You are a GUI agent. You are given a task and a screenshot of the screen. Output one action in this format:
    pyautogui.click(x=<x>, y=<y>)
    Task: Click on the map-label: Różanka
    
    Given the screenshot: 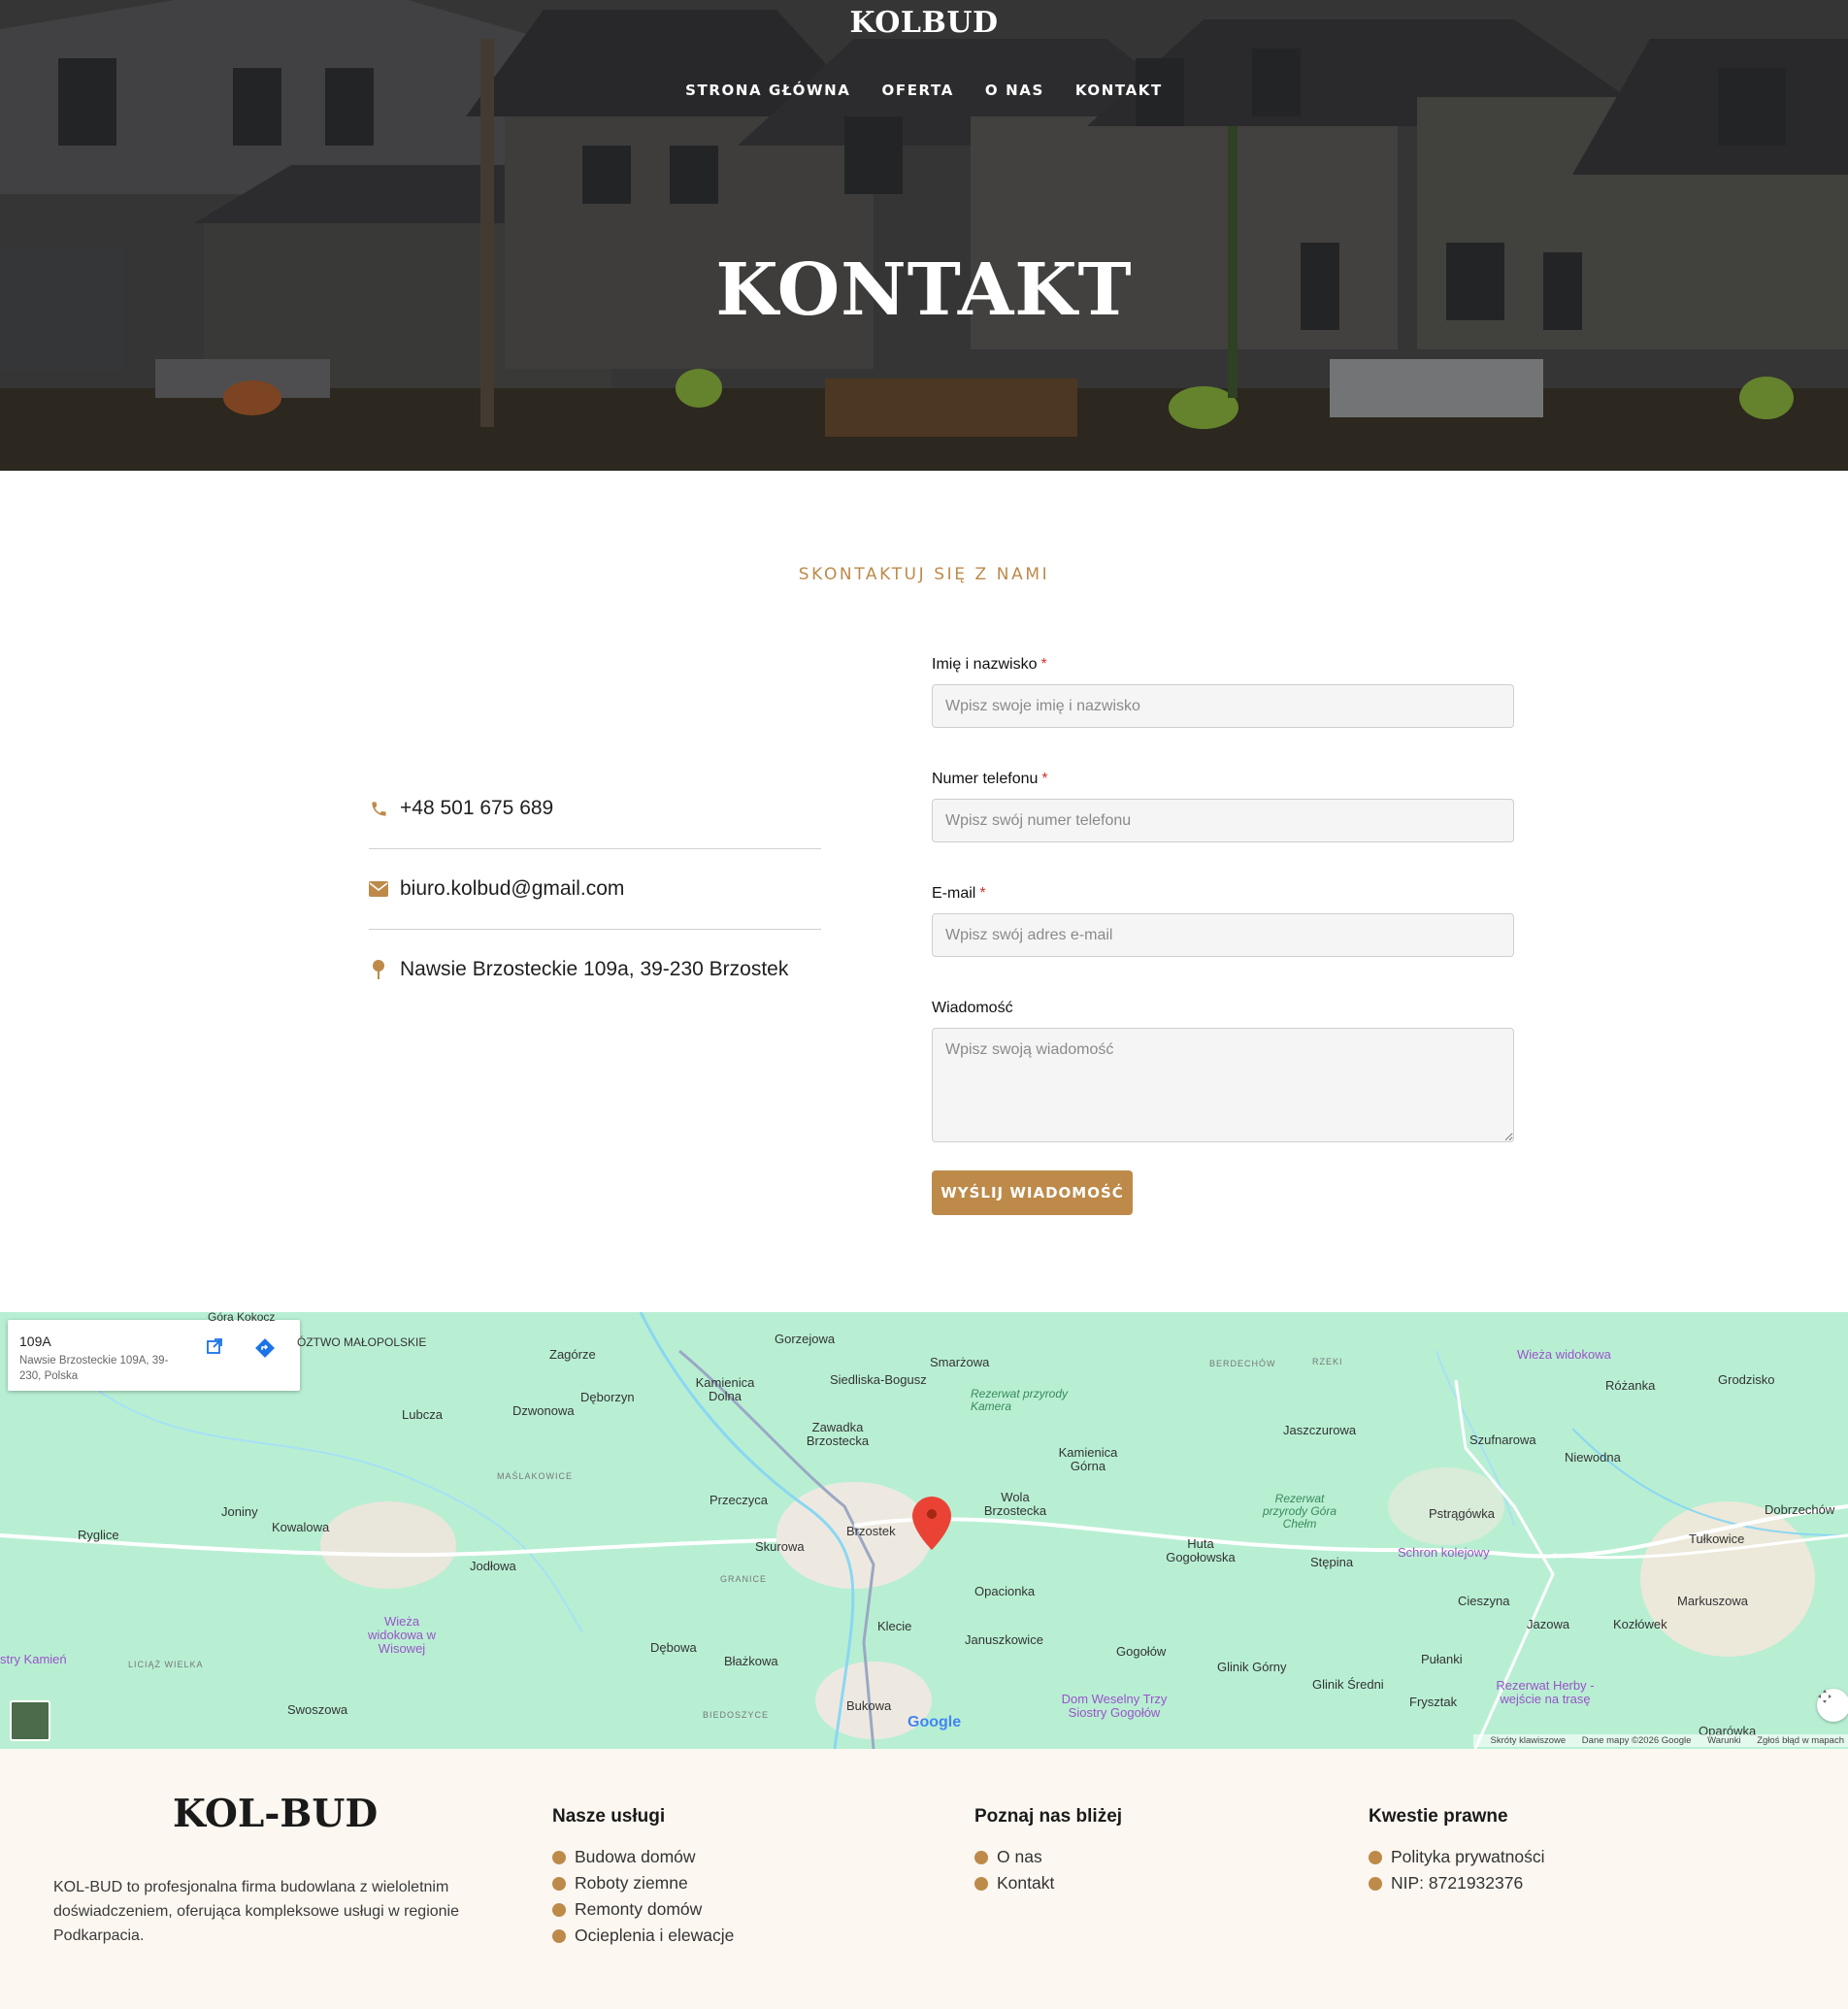 What is the action you would take?
    pyautogui.click(x=1630, y=1385)
    